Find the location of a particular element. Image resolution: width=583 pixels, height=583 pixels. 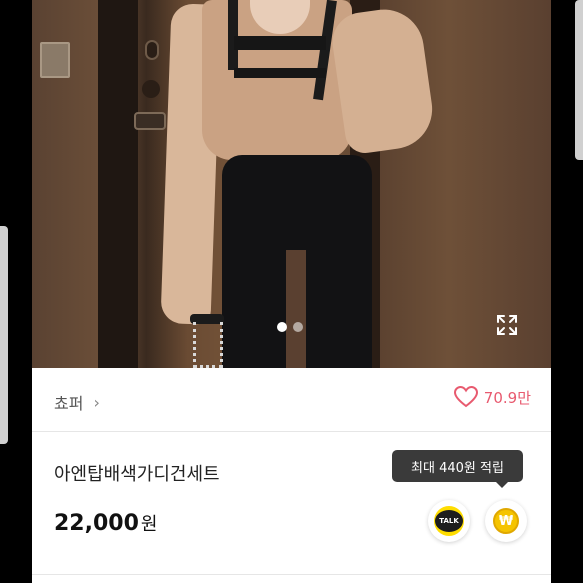

talk-label: TALK is located at coordinates (449, 521).